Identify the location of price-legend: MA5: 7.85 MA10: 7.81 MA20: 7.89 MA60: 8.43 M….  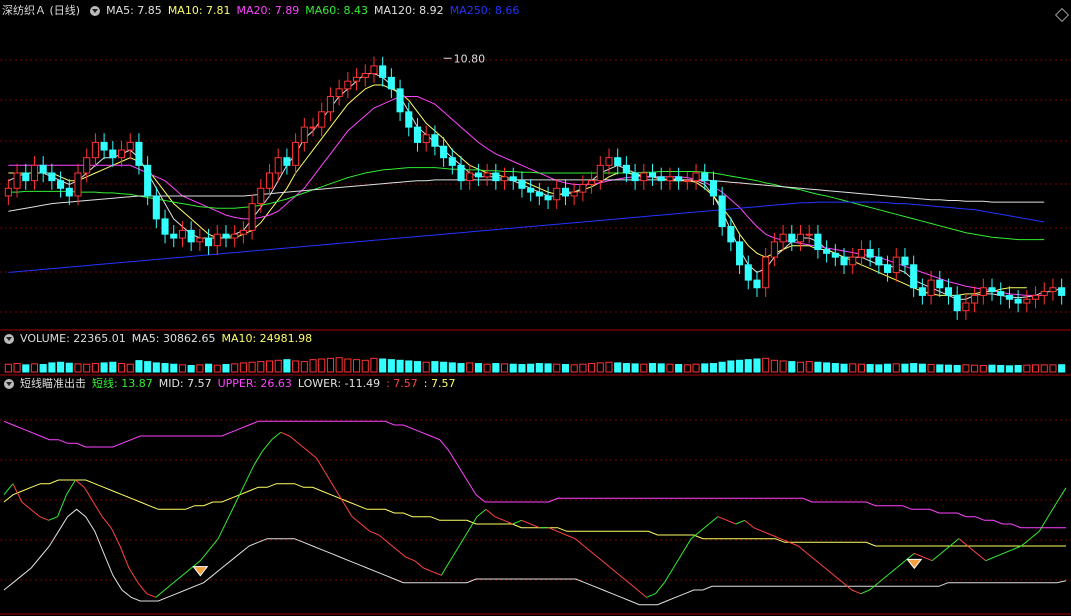
(315, 11).